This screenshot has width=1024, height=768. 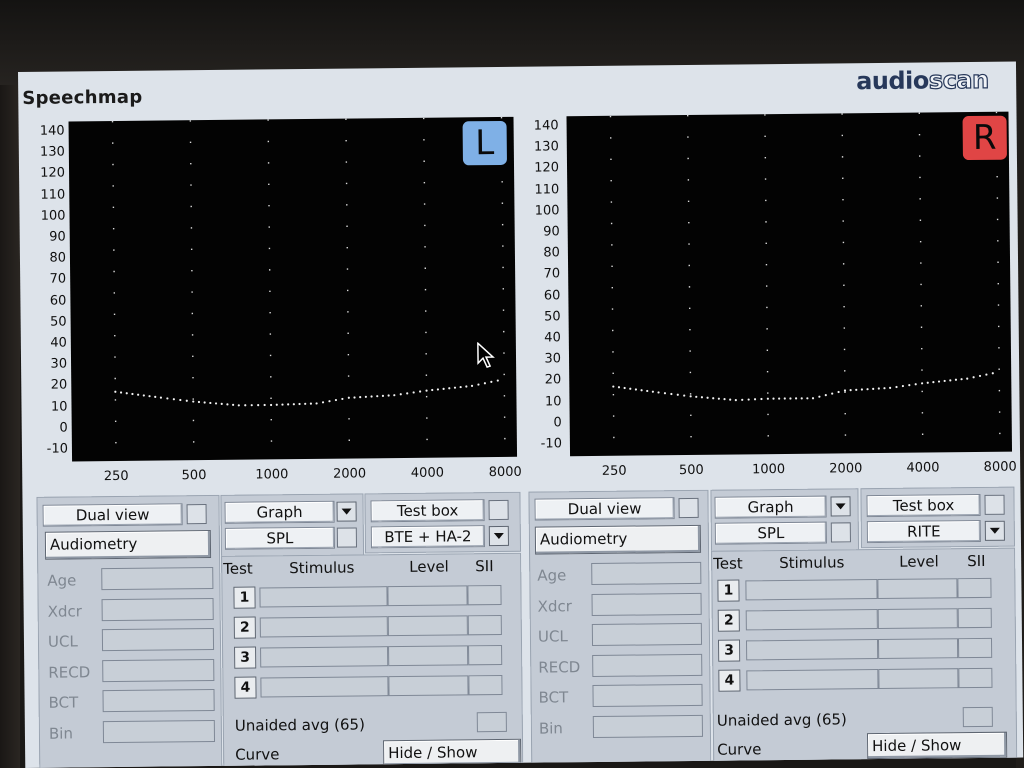 I want to click on left-dual-view-checkbox, so click(x=196, y=514).